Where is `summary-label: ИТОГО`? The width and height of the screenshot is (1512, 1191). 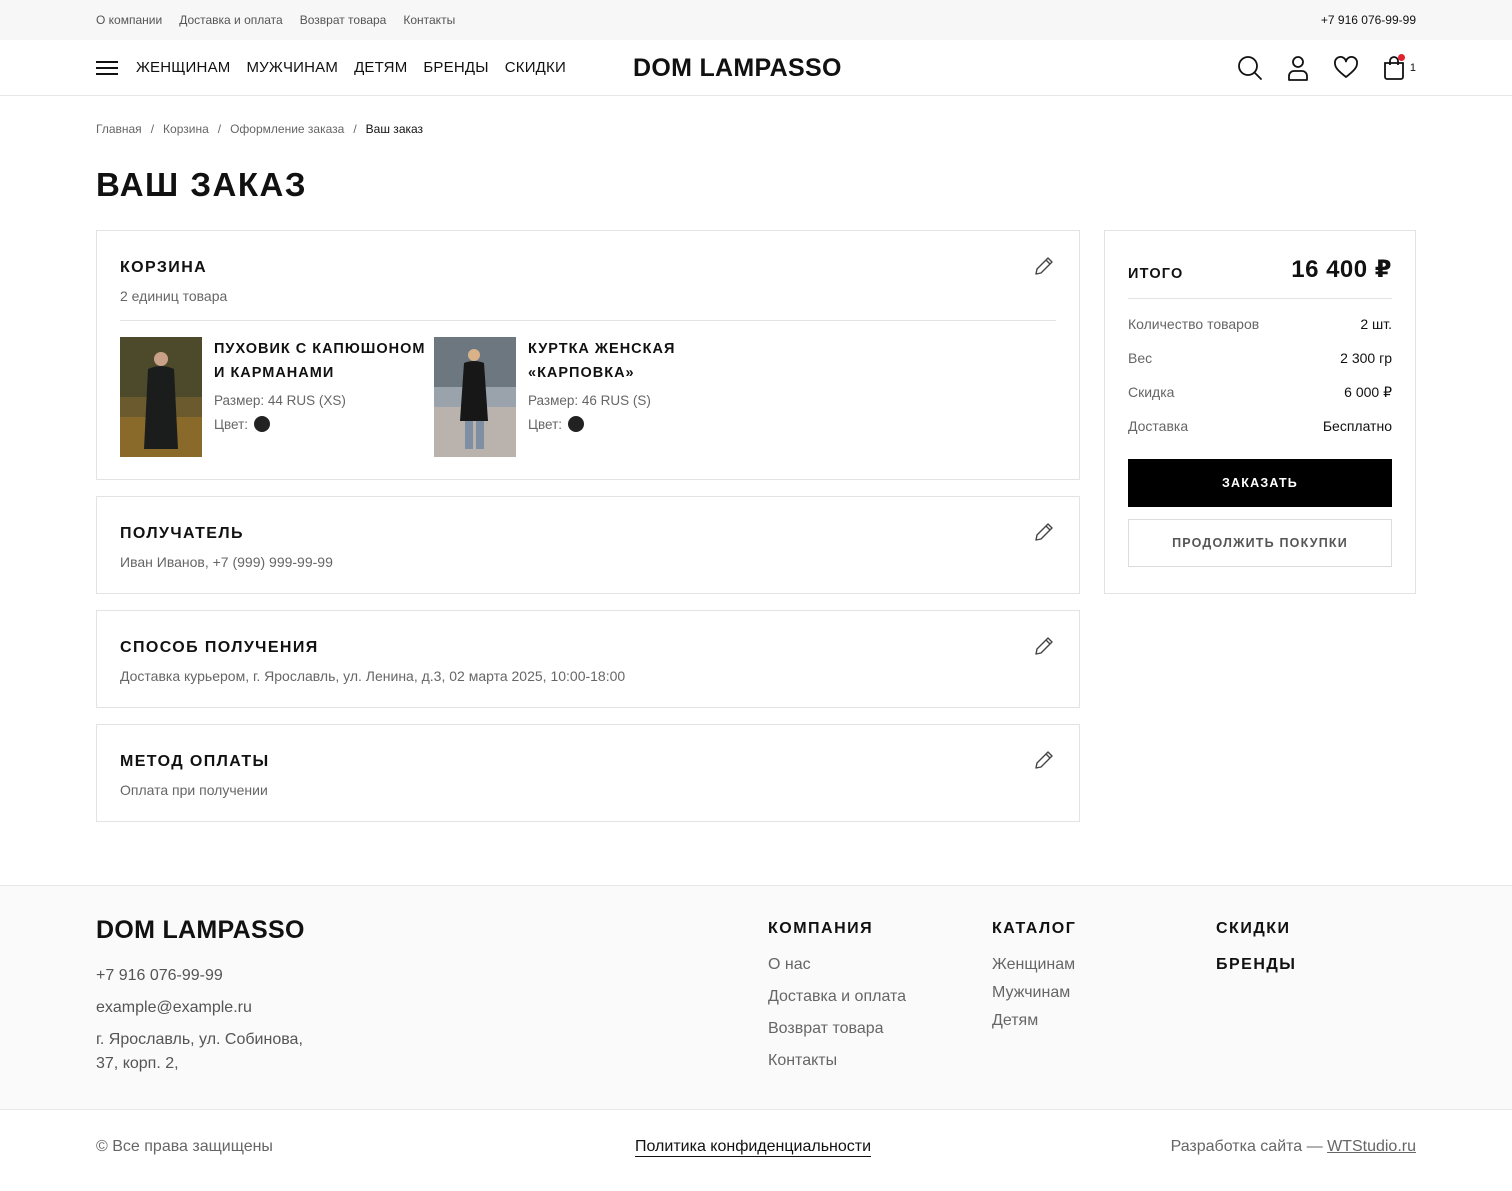
summary-label: ИТОГО is located at coordinates (1156, 273).